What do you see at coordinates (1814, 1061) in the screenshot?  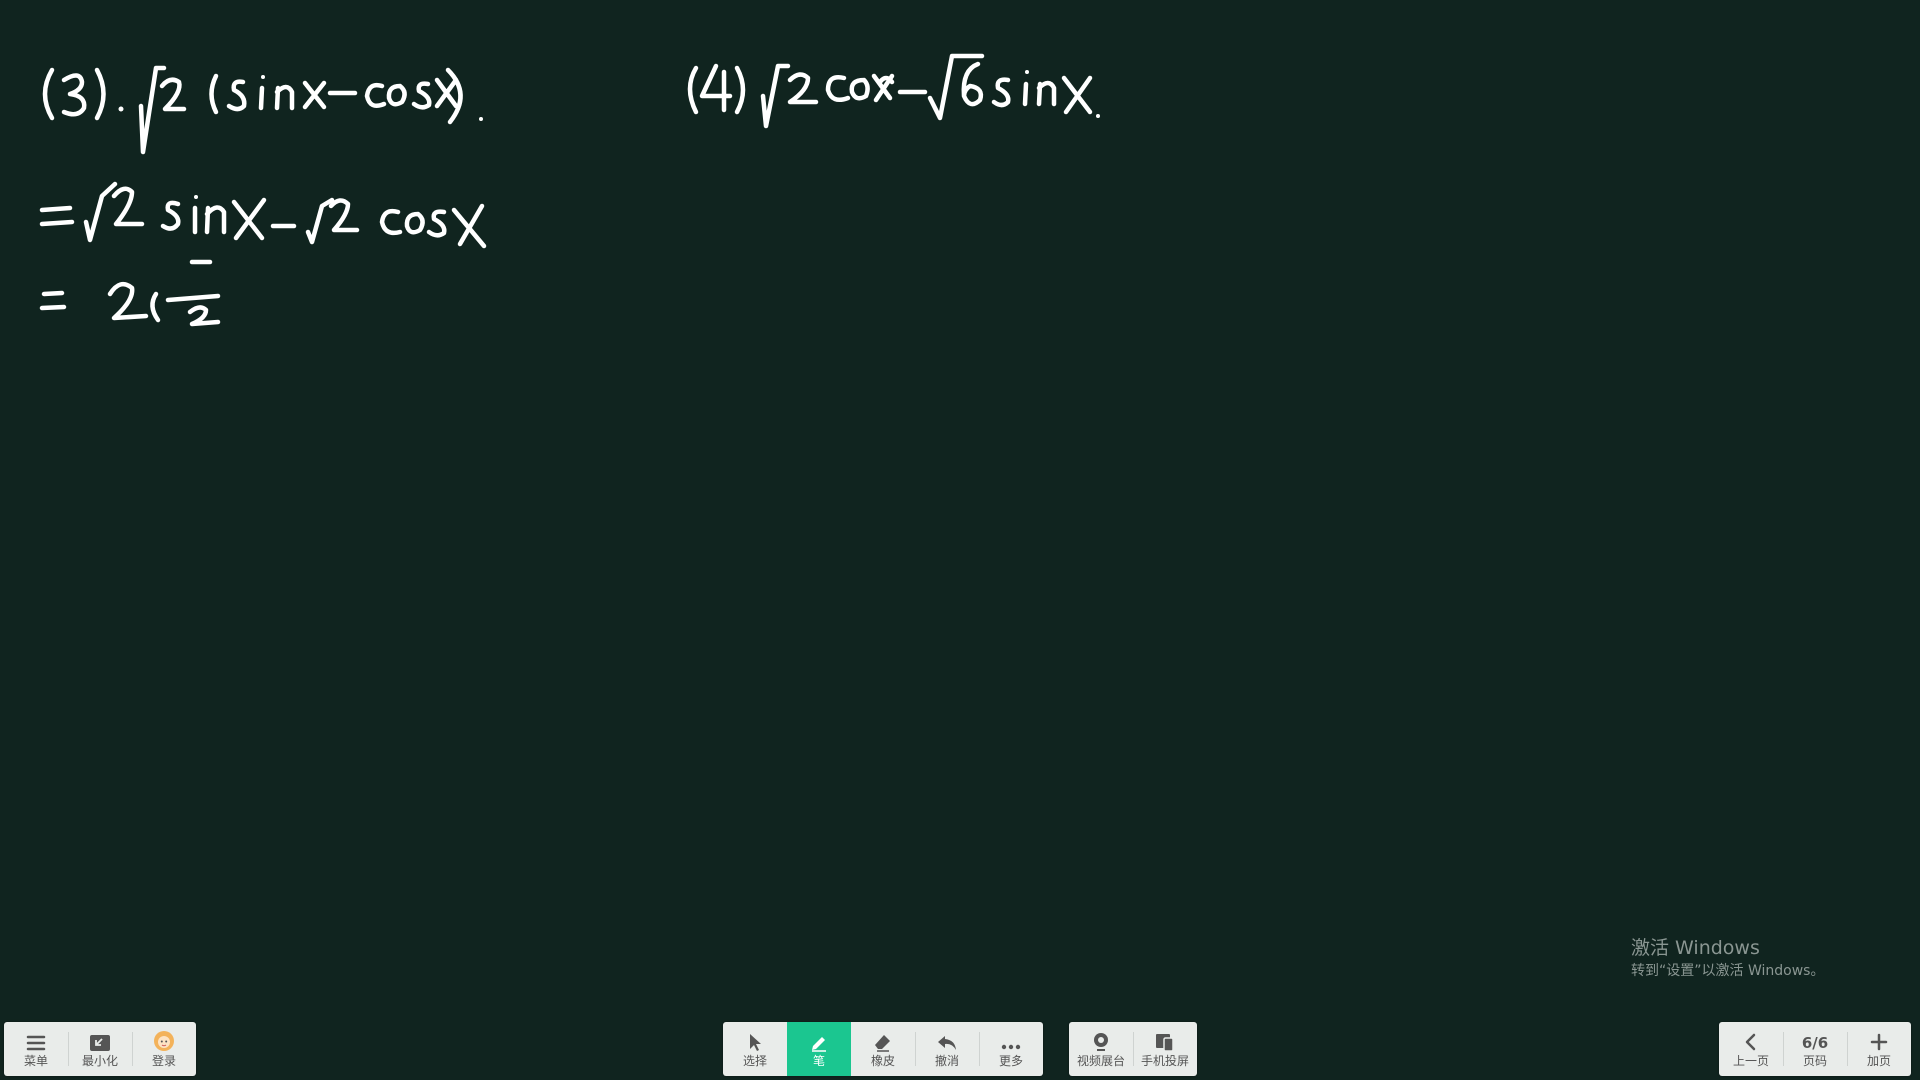 I see `page-number-label: 页码` at bounding box center [1814, 1061].